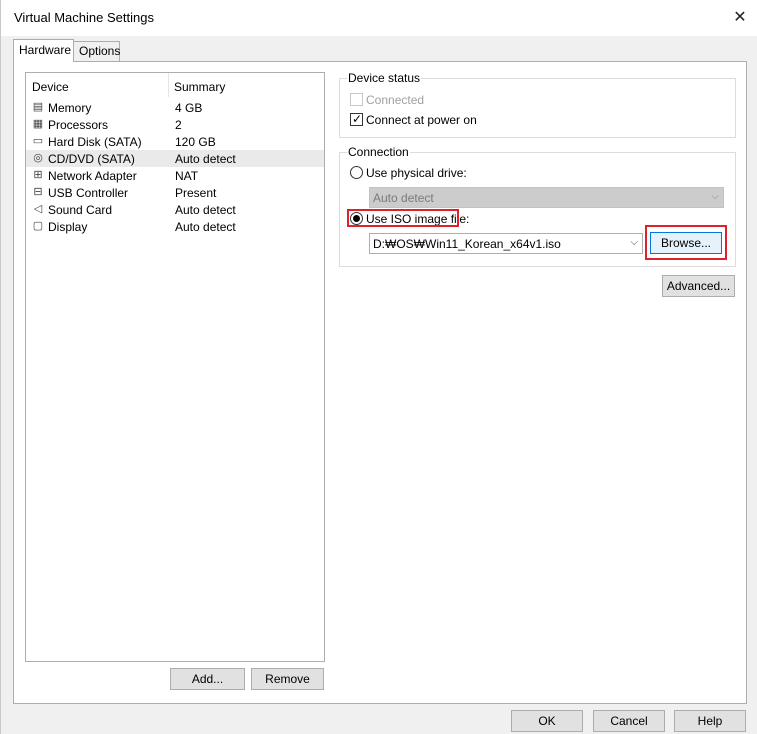  I want to click on device-summary: 2, so click(178, 125).